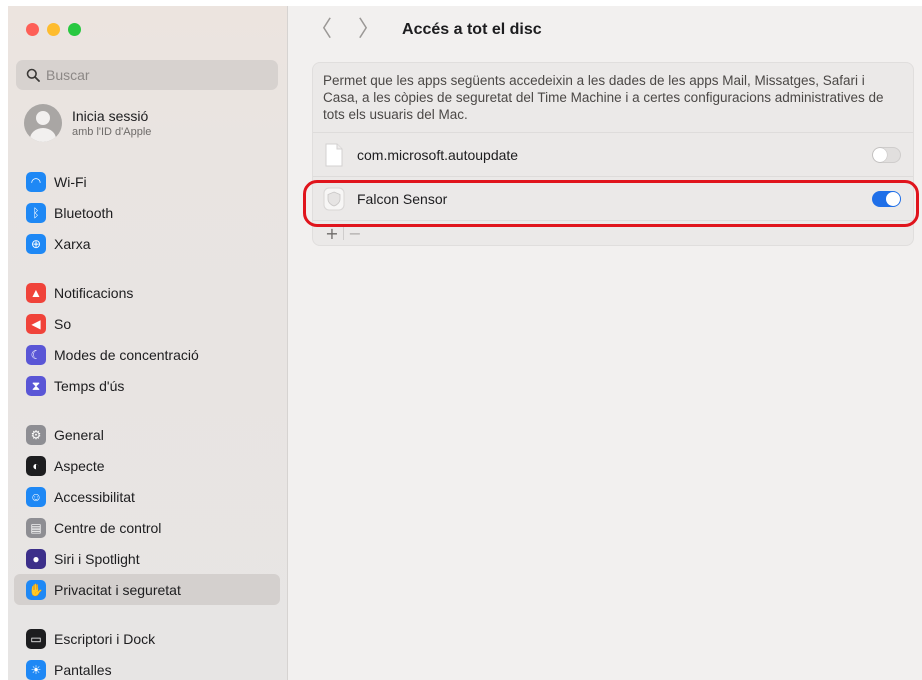 Image resolution: width=922 pixels, height=680 pixels. I want to click on sidebar-item-centre-de-control: ▤ Centre de control, so click(147, 527).